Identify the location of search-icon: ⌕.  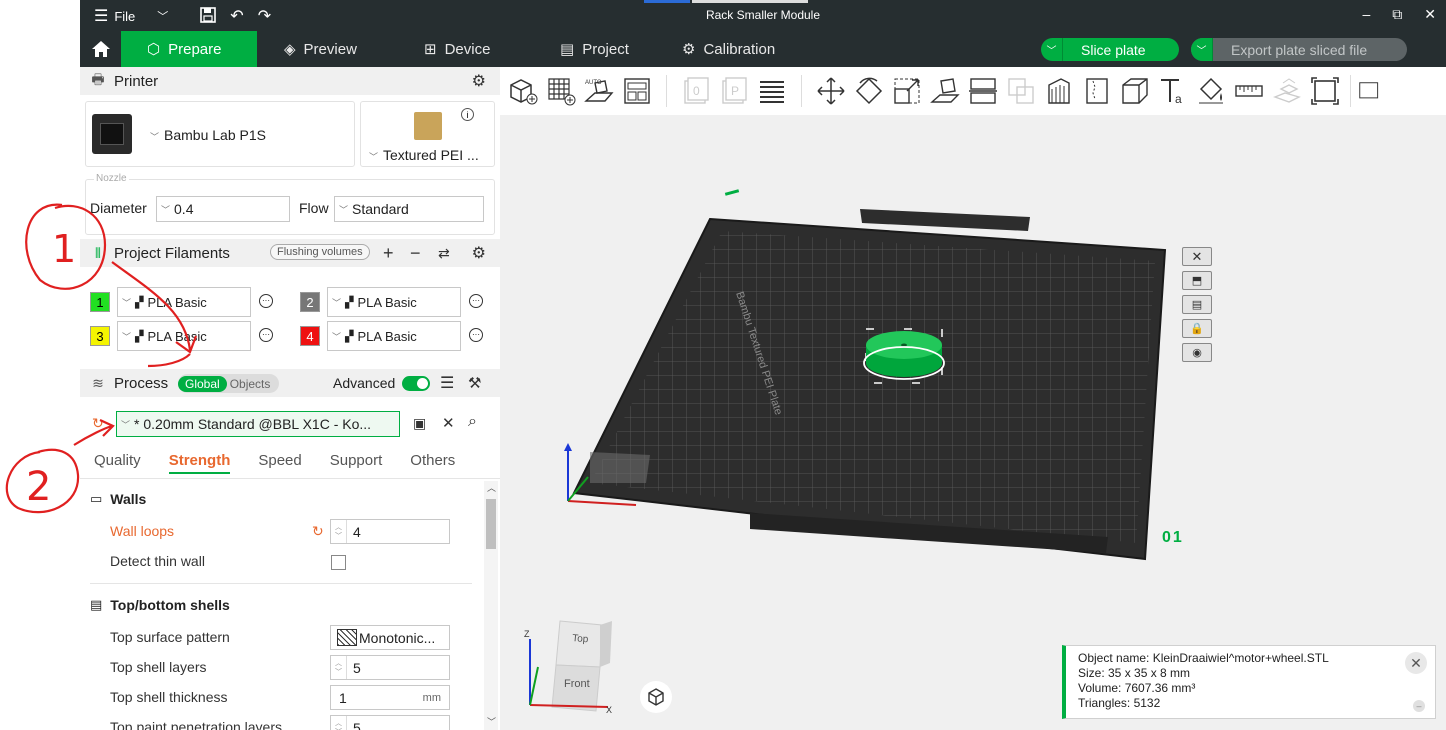
(472, 422).